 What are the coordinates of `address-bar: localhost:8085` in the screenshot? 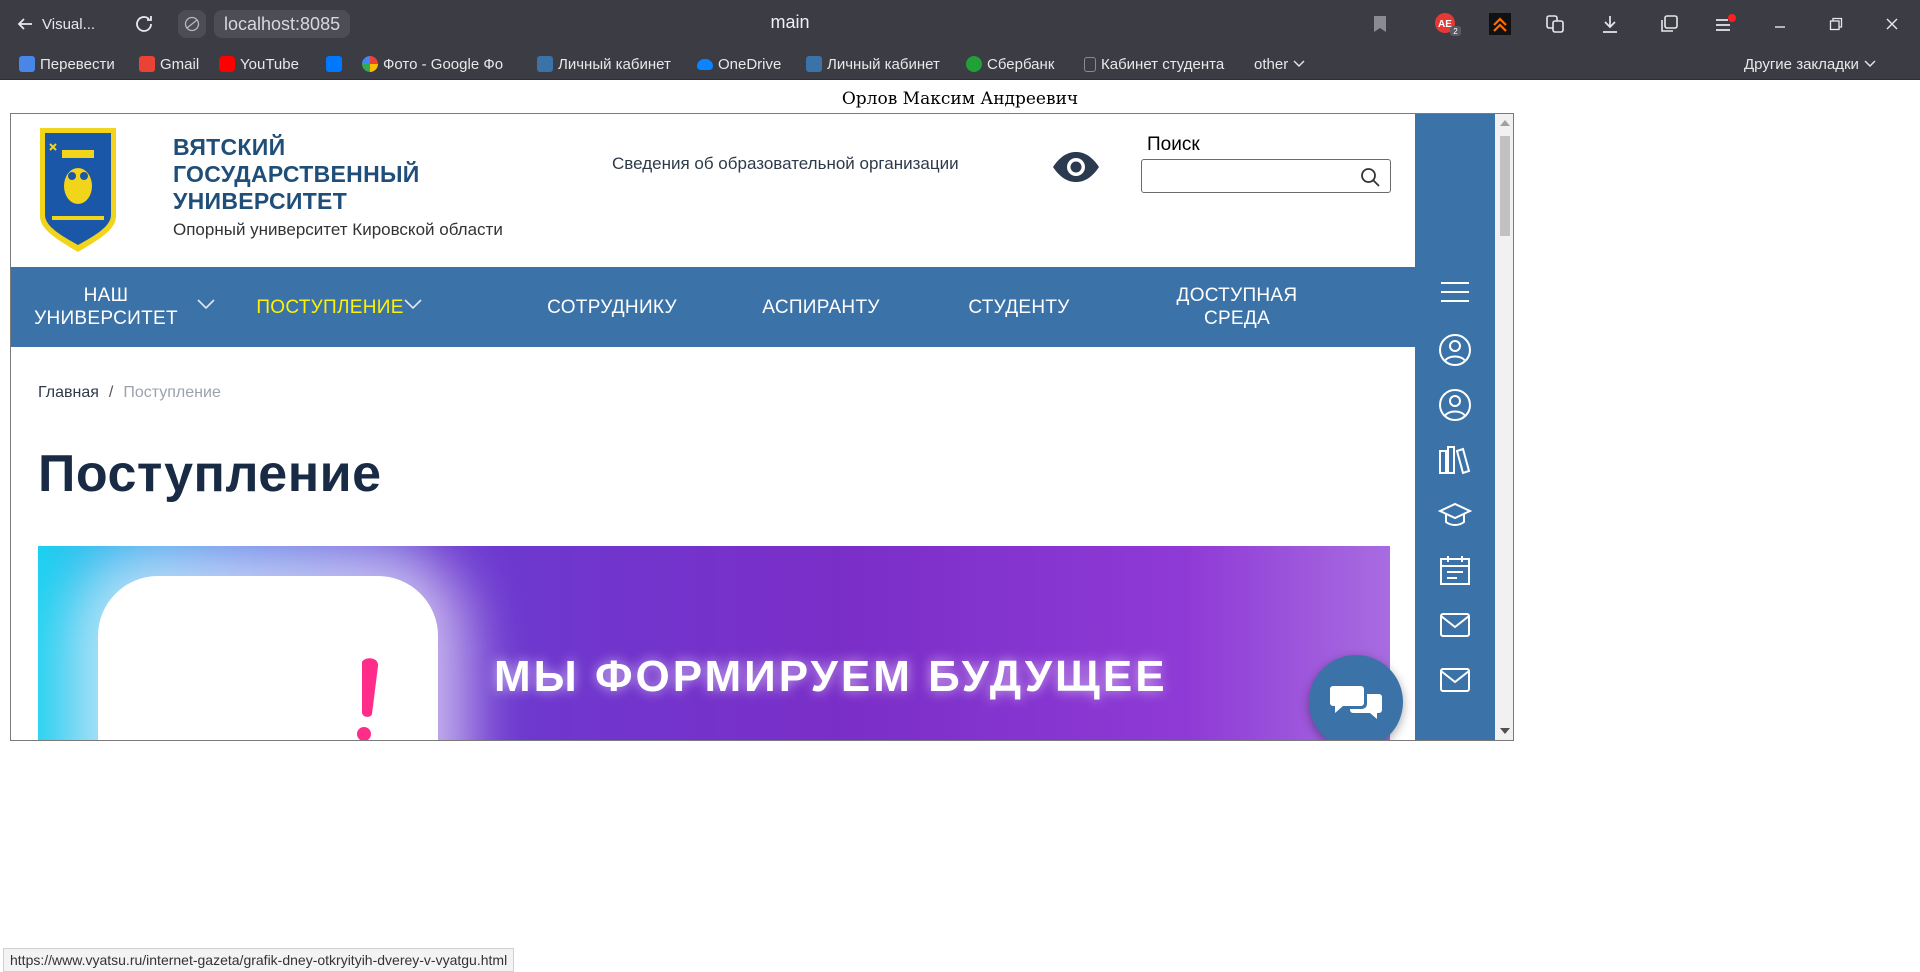 It's located at (264, 24).